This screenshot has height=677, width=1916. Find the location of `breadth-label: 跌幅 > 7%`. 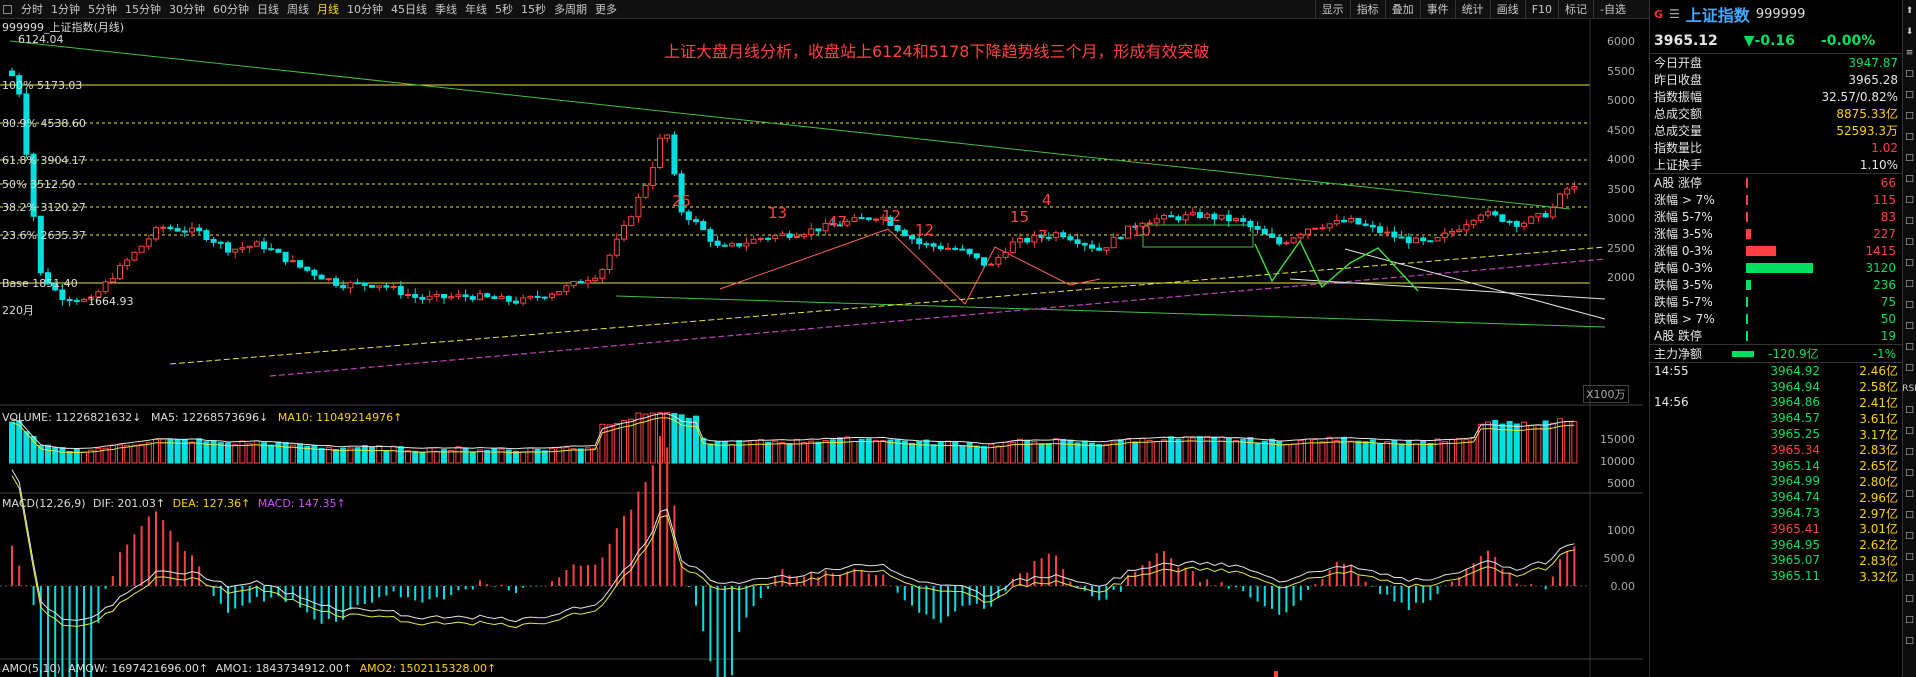

breadth-label: 跌幅 > 7% is located at coordinates (1684, 319).